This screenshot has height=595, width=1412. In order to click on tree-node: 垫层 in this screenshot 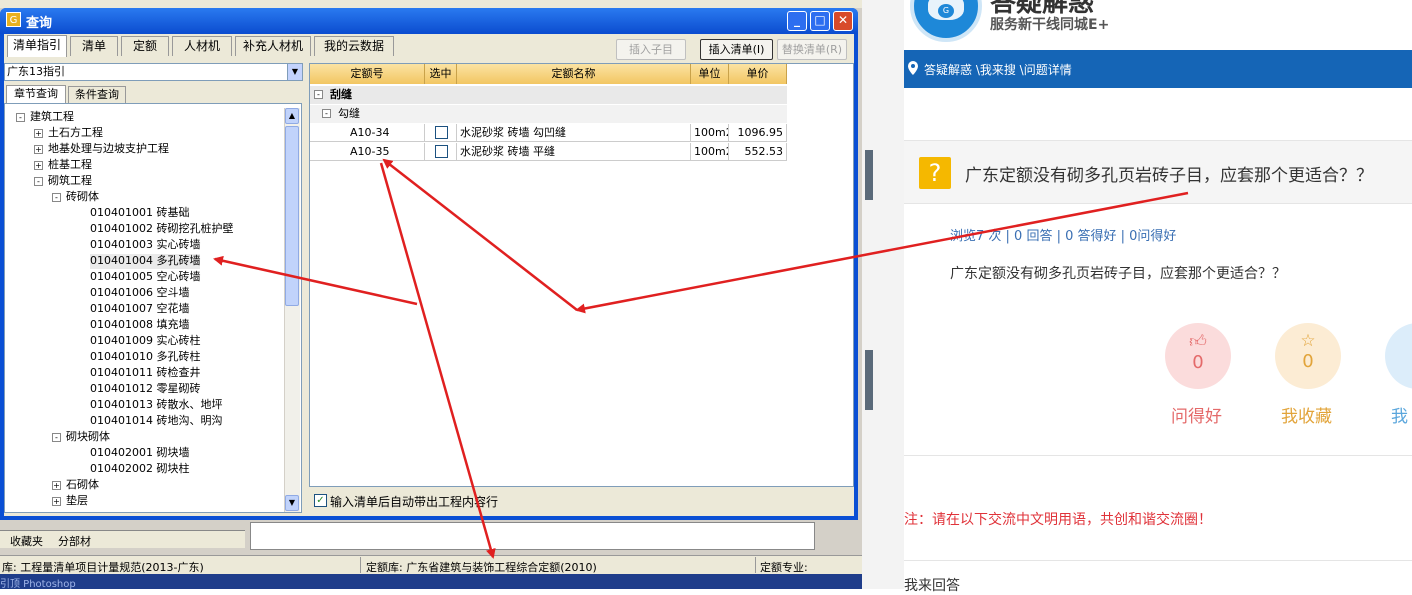, I will do `click(77, 501)`.